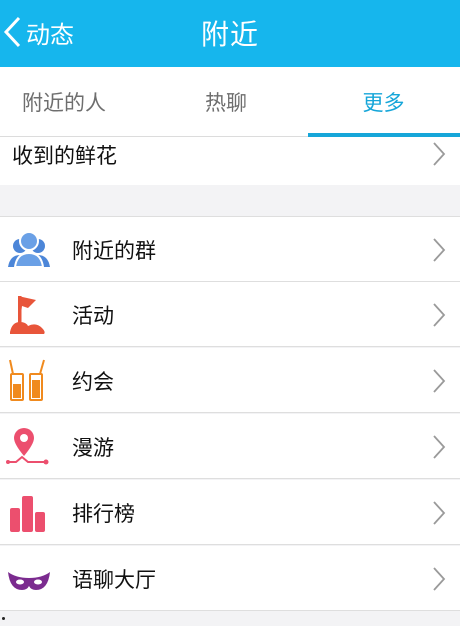 The width and height of the screenshot is (460, 626). What do you see at coordinates (230, 446) in the screenshot?
I see `list-item-roaming: 漫游` at bounding box center [230, 446].